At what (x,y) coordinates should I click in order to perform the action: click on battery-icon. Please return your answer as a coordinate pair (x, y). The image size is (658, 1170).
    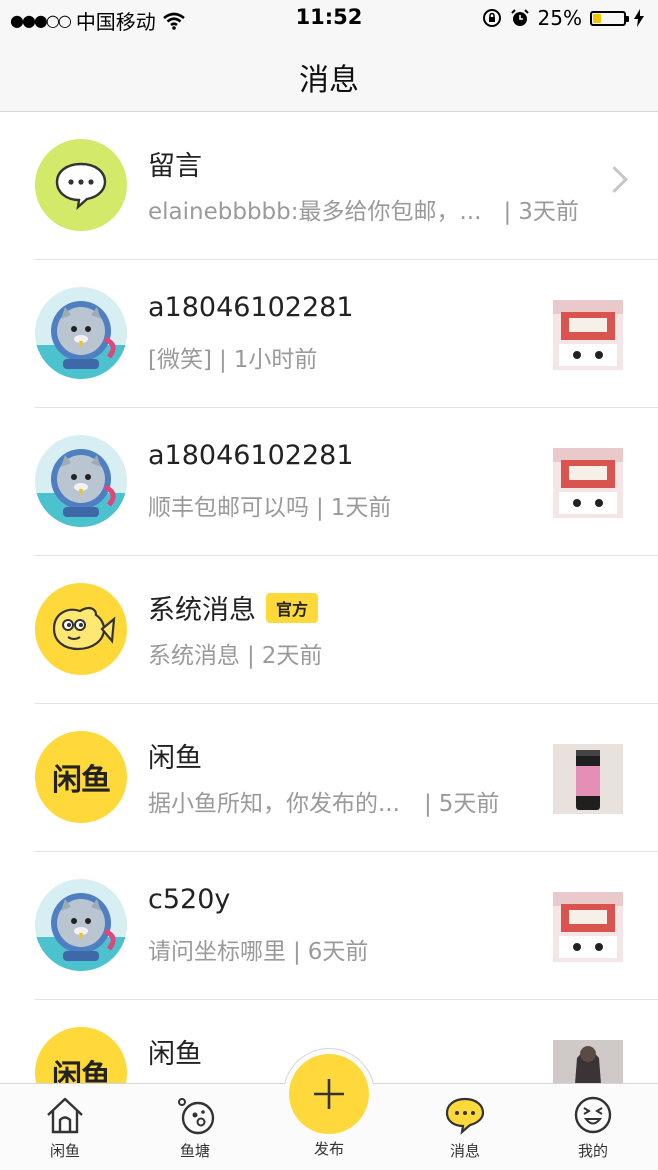
    Looking at the image, I should click on (609, 18).